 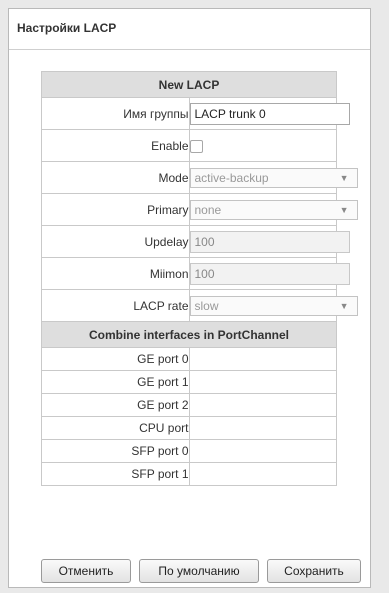 What do you see at coordinates (269, 273) in the screenshot?
I see `miimon-input` at bounding box center [269, 273].